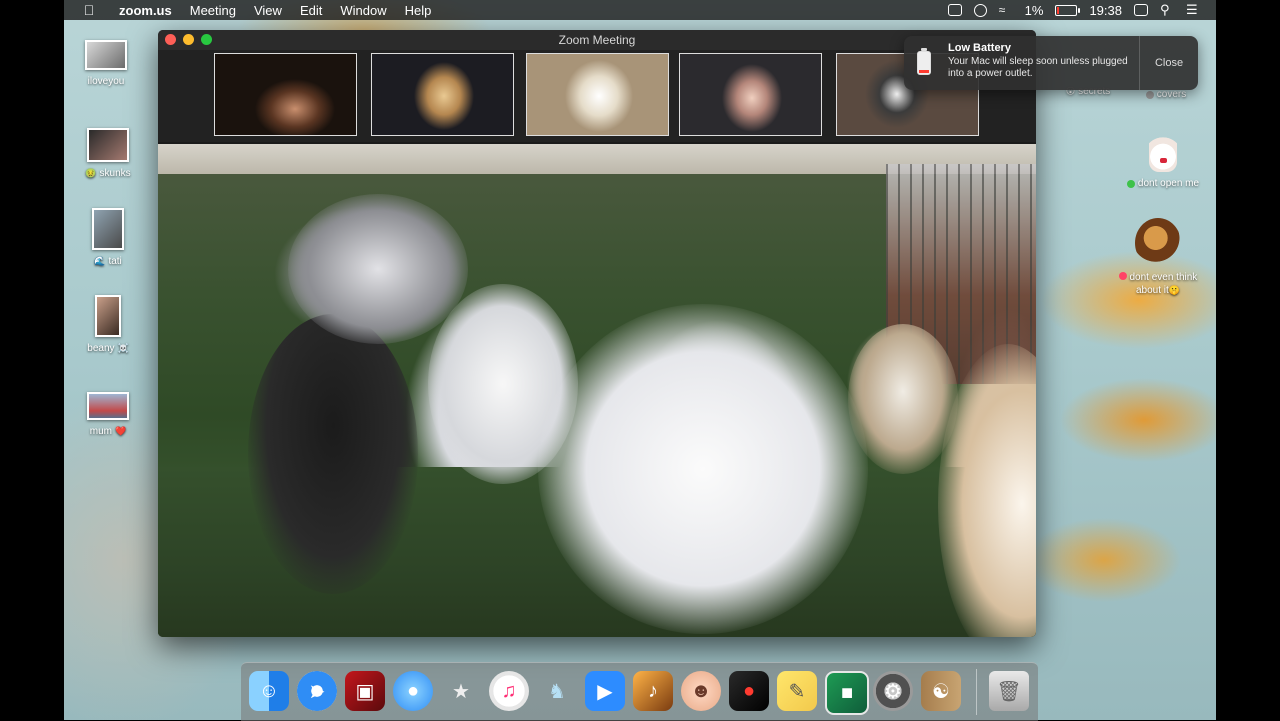 The image size is (1280, 721). I want to click on tag-emoji: 🌊, so click(100, 261).